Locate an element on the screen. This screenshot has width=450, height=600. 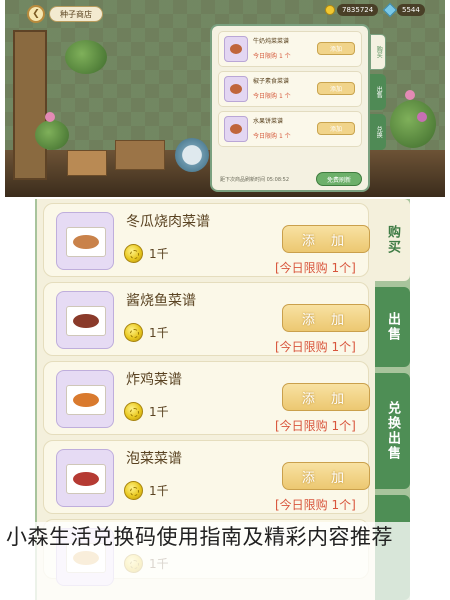
hanging-plant-icon is located at coordinates (86, 57).